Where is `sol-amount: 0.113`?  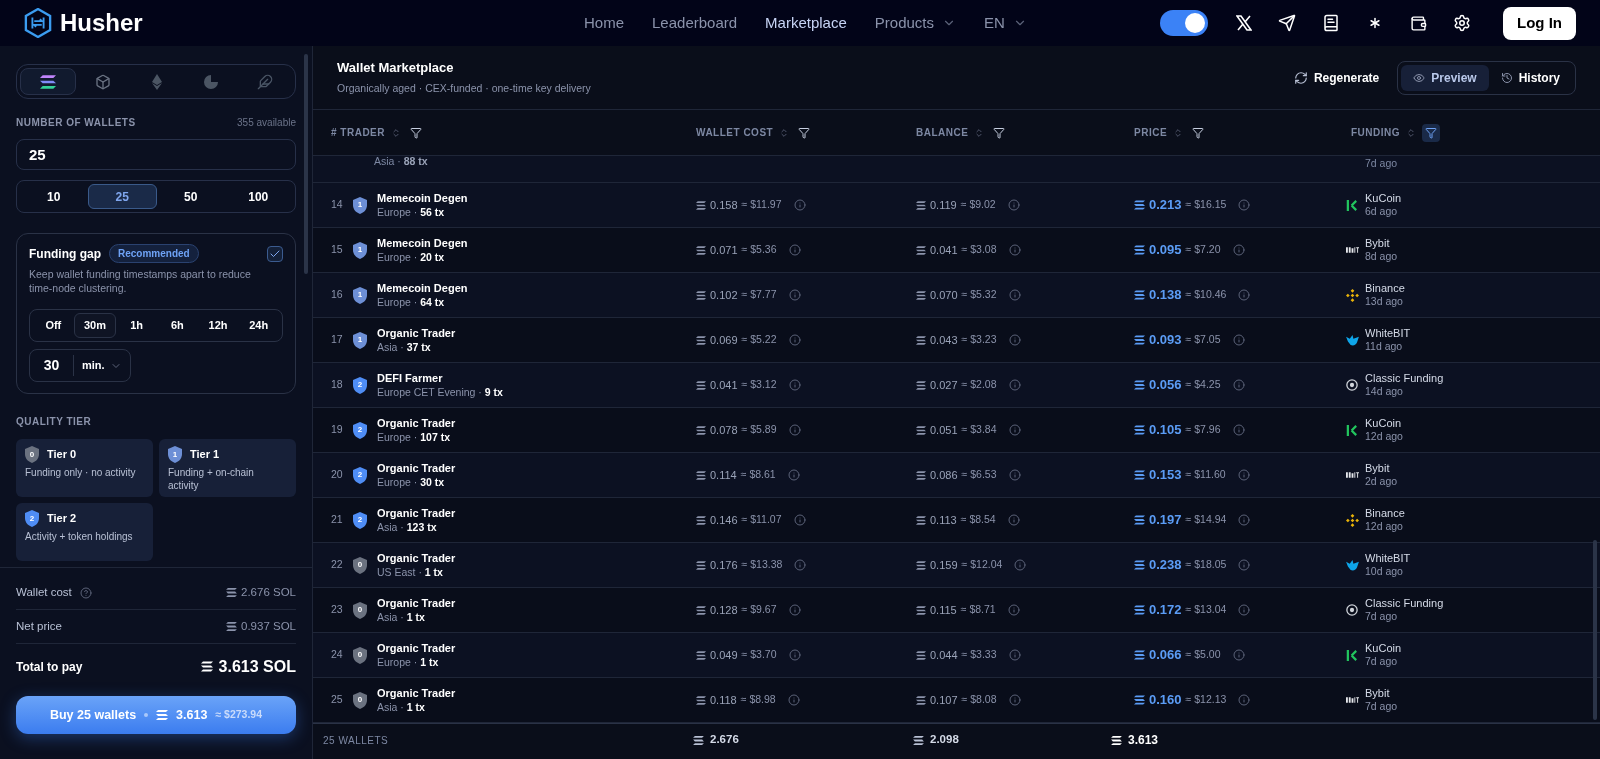
sol-amount: 0.113 is located at coordinates (943, 520).